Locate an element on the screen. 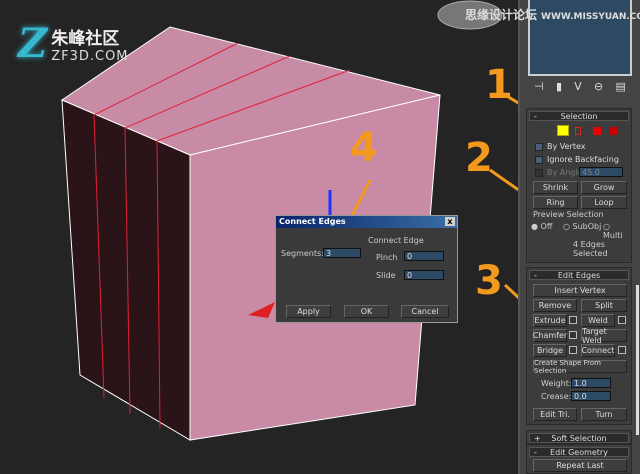 The width and height of the screenshot is (640, 474). edit-geometry-header: - Edit Geometry is located at coordinates (579, 452).